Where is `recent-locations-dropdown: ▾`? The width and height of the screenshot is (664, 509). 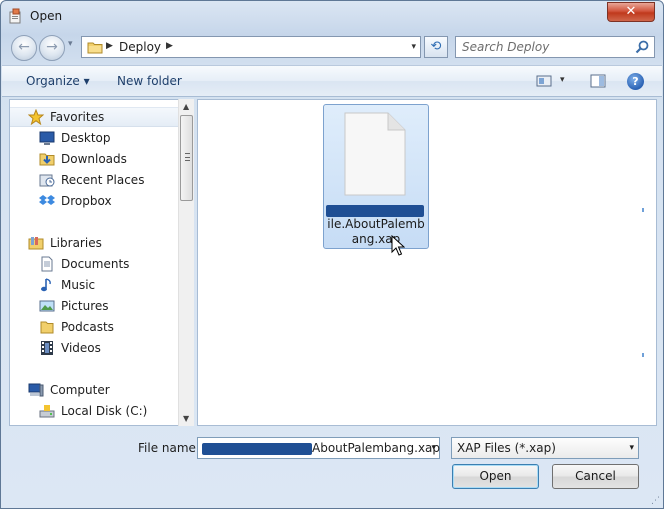 recent-locations-dropdown: ▾ is located at coordinates (70, 44).